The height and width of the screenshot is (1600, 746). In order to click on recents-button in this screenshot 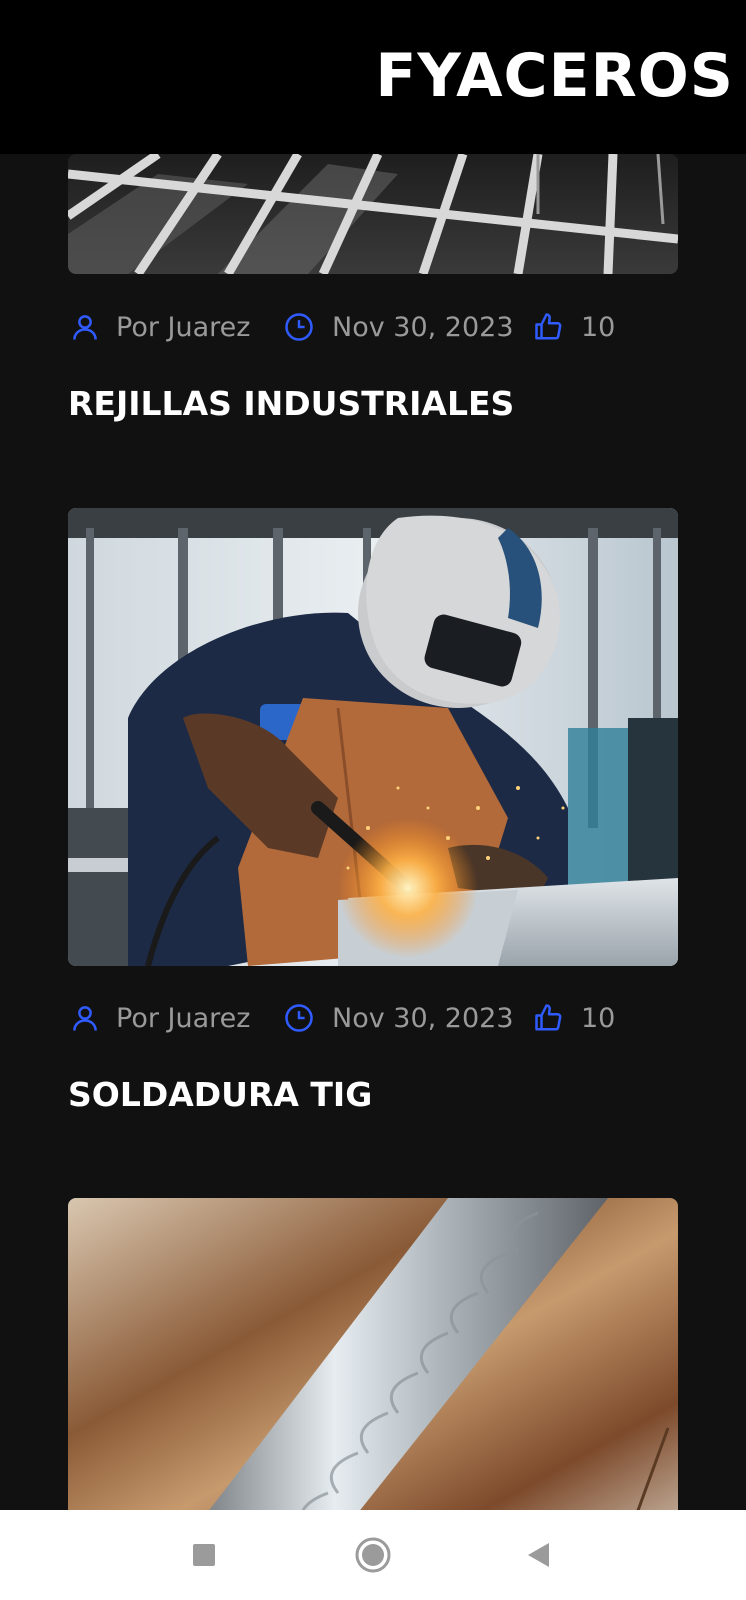, I will do `click(204, 1555)`.